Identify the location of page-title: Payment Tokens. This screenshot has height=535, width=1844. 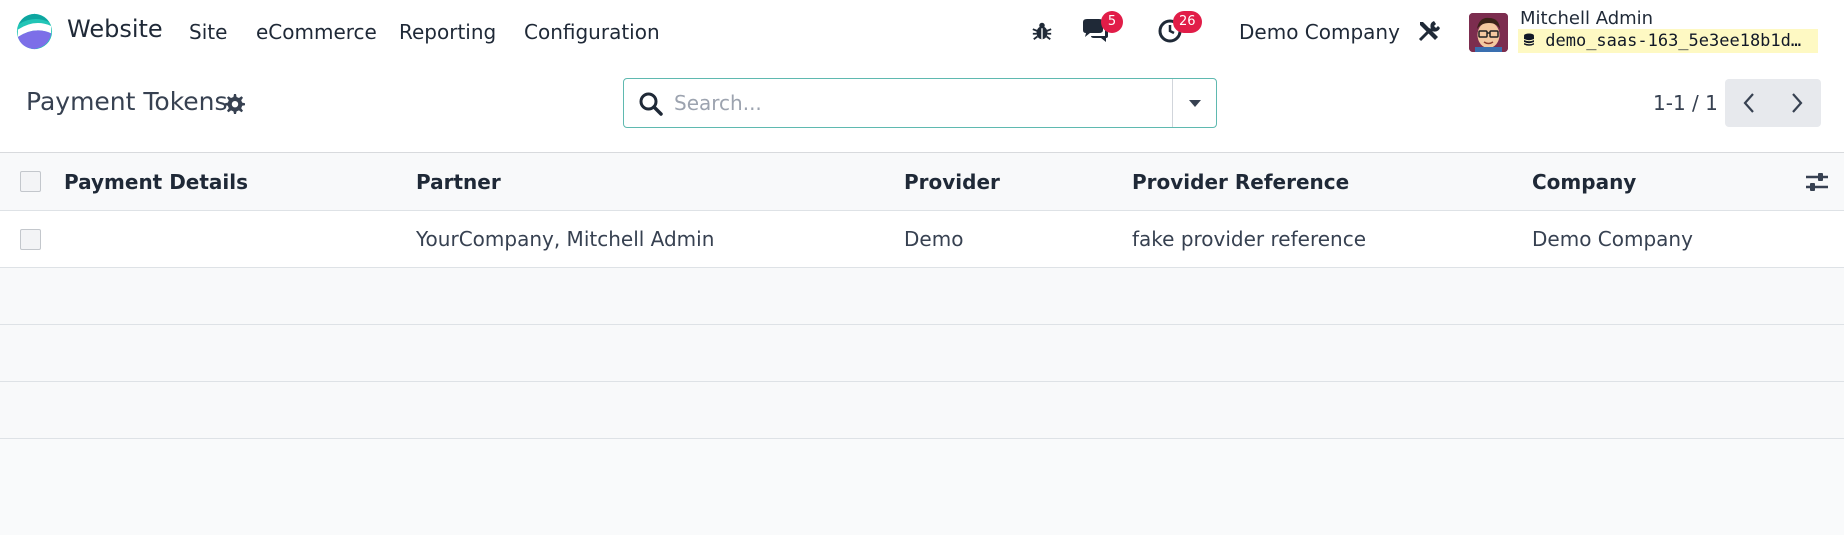
(127, 101).